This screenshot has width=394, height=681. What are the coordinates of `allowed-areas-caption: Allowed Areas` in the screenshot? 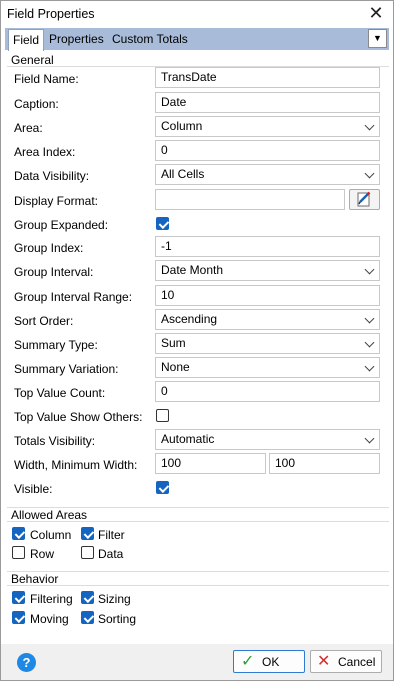 It's located at (49, 515).